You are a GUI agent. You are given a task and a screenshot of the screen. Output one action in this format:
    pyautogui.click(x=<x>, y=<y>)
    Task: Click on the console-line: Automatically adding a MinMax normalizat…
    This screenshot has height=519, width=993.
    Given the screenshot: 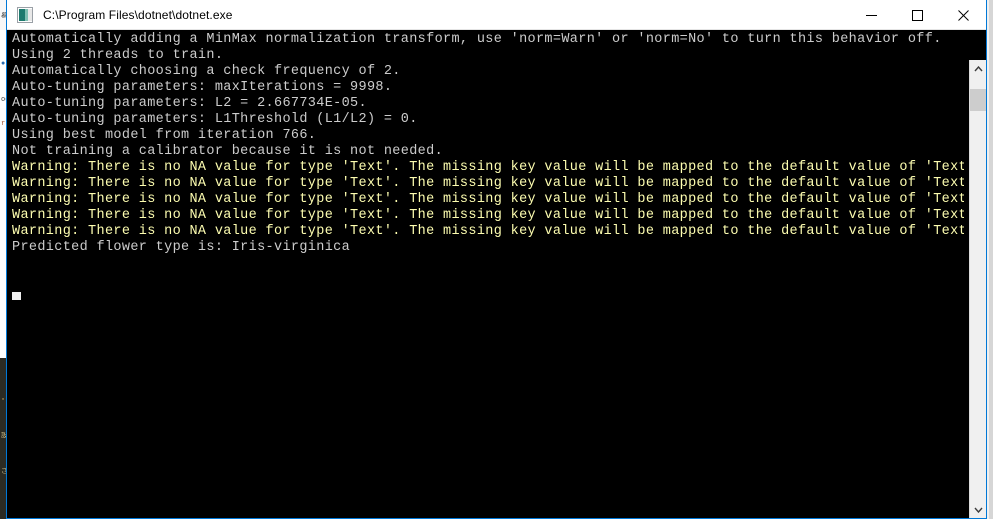 What is the action you would take?
    pyautogui.click(x=477, y=39)
    